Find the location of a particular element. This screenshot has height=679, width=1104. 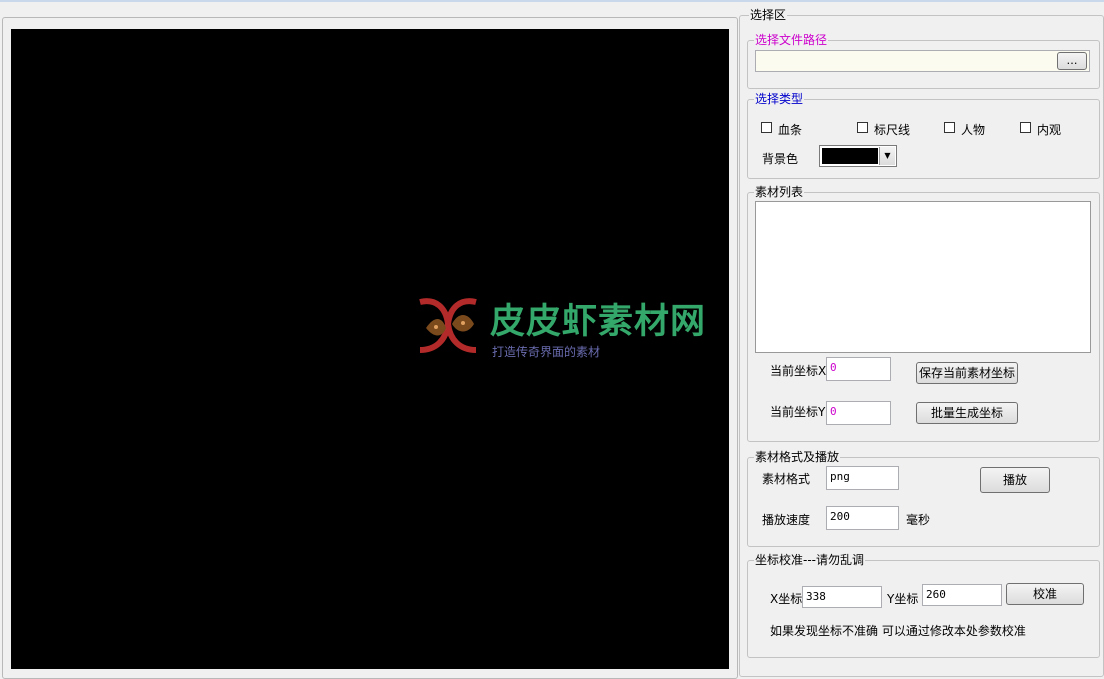

calib-x-input: 338 is located at coordinates (842, 597).